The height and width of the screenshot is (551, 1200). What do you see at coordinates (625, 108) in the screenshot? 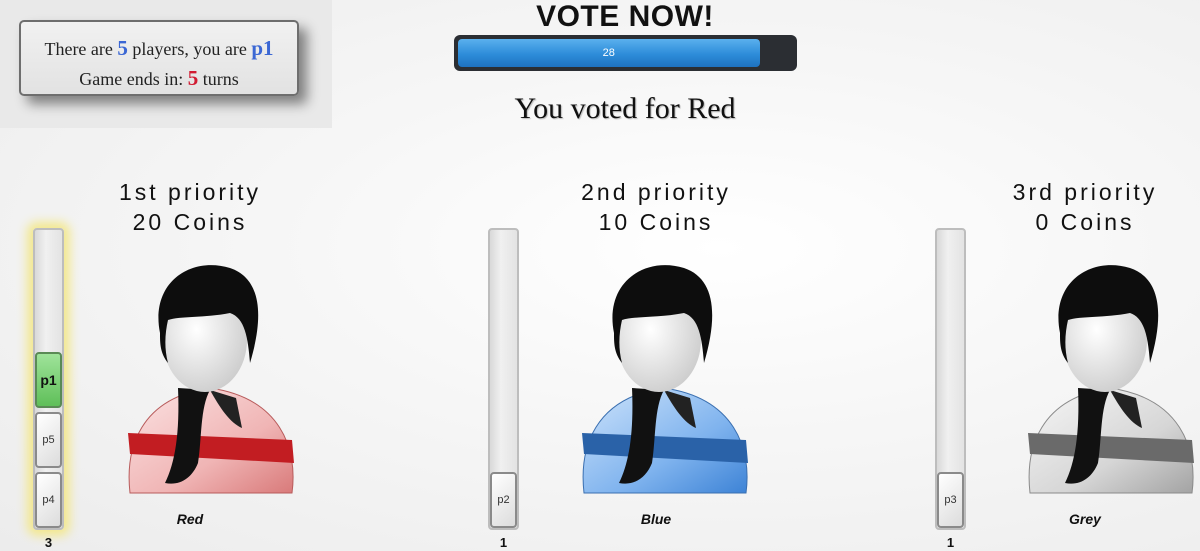
I see `voted-message: You voted for Red` at bounding box center [625, 108].